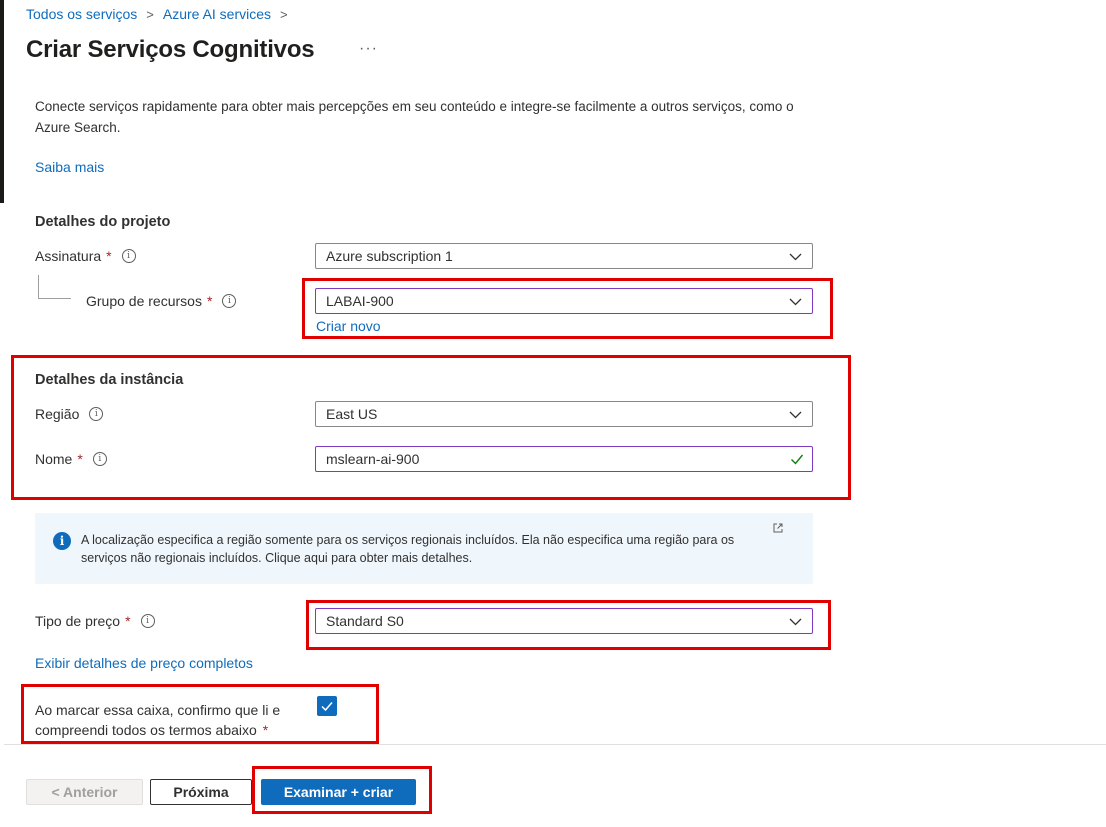 Image resolution: width=1106 pixels, height=827 pixels. I want to click on resource-group-label: Grupo de recursos * i, so click(161, 301).